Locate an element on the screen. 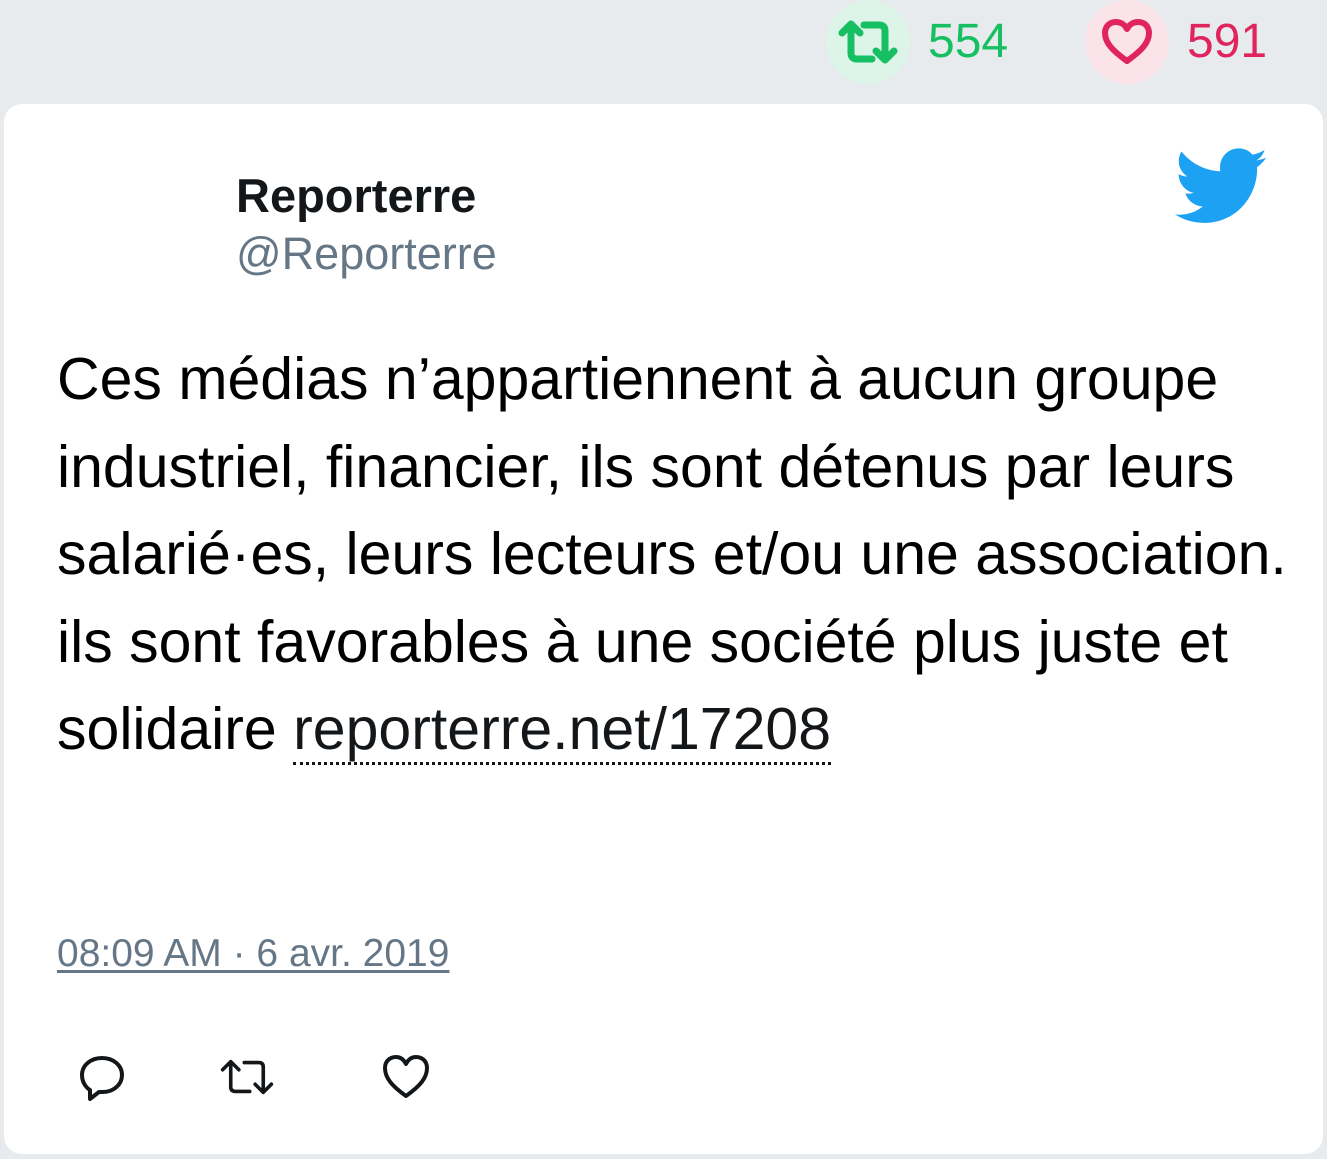  twitter-bird-icon is located at coordinates (1222, 187).